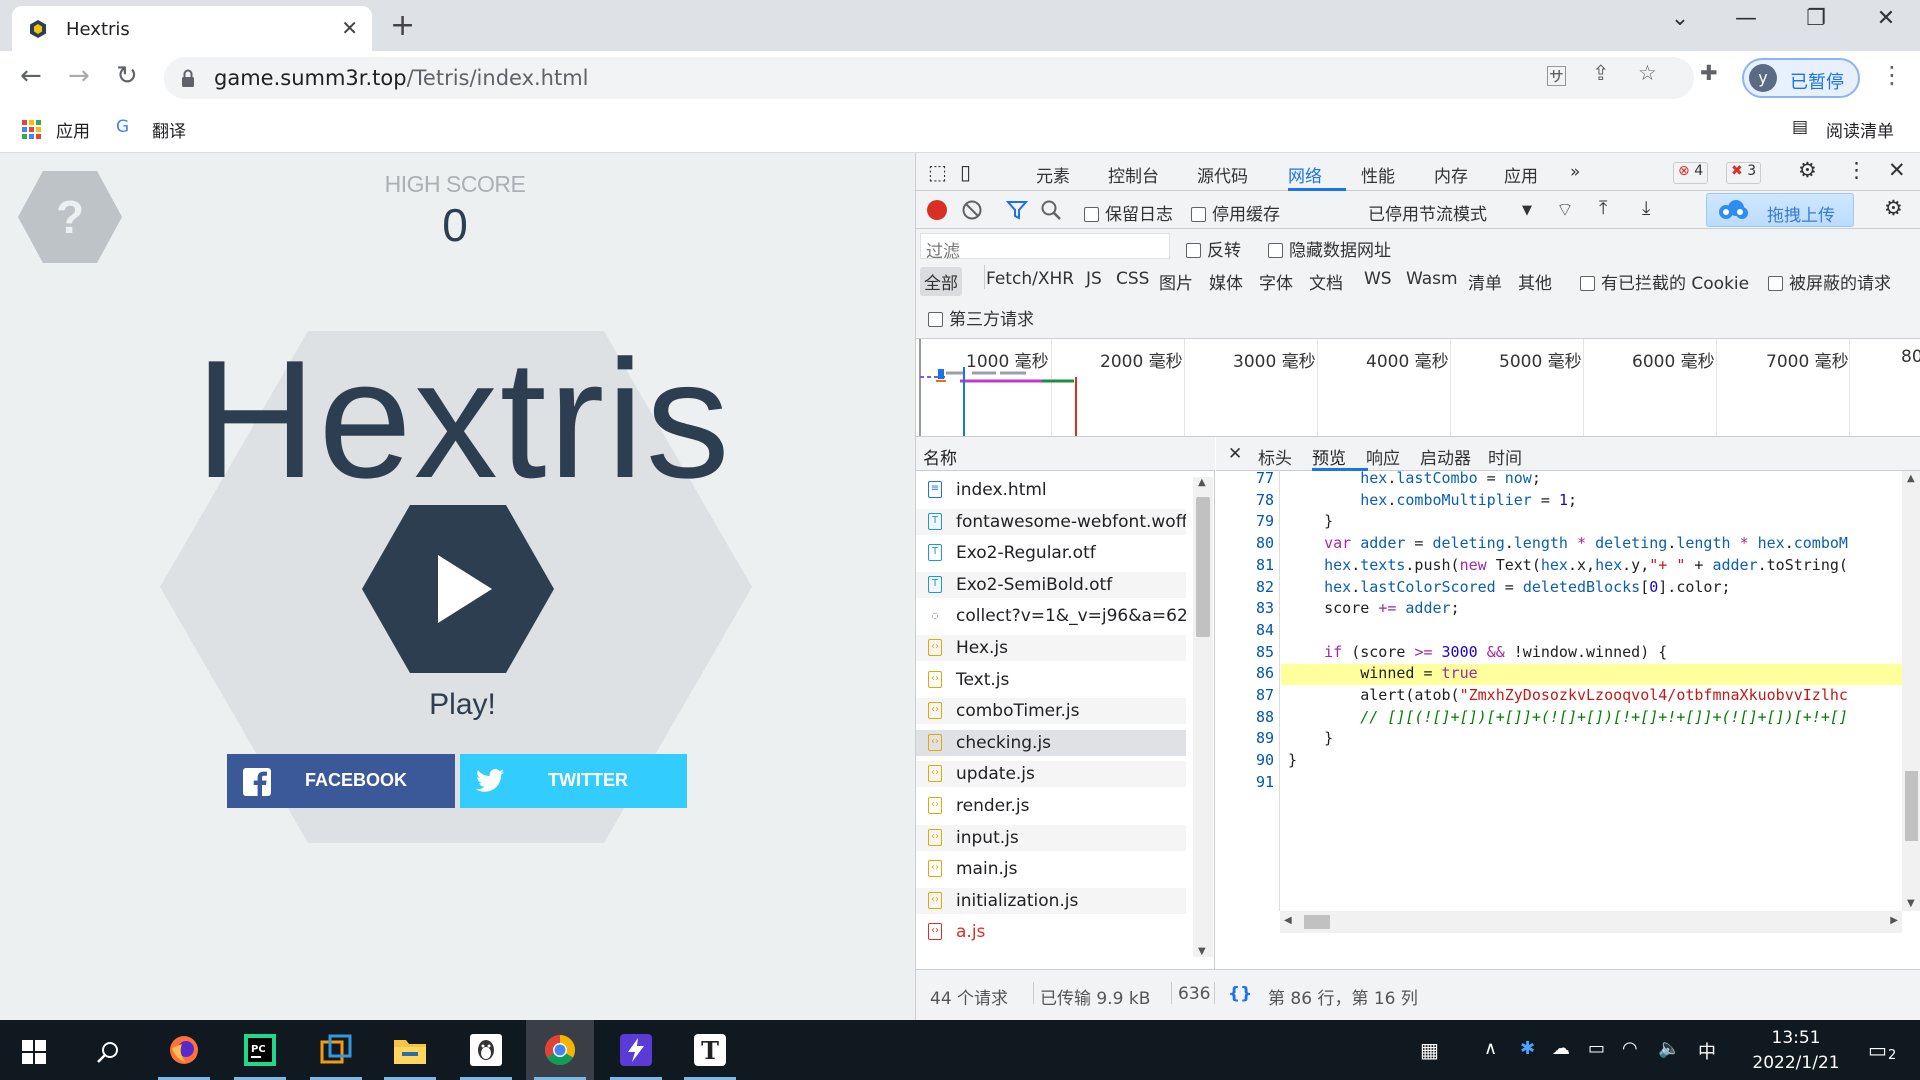 The width and height of the screenshot is (1920, 1080). I want to click on ime-indicator: 中, so click(1707, 1051).